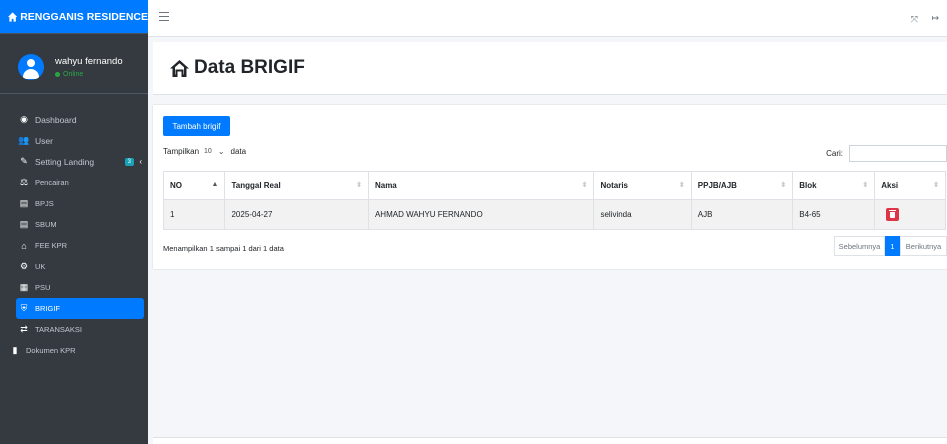 The width and height of the screenshot is (947, 444). What do you see at coordinates (550, 440) in the screenshot?
I see `main-footer` at bounding box center [550, 440].